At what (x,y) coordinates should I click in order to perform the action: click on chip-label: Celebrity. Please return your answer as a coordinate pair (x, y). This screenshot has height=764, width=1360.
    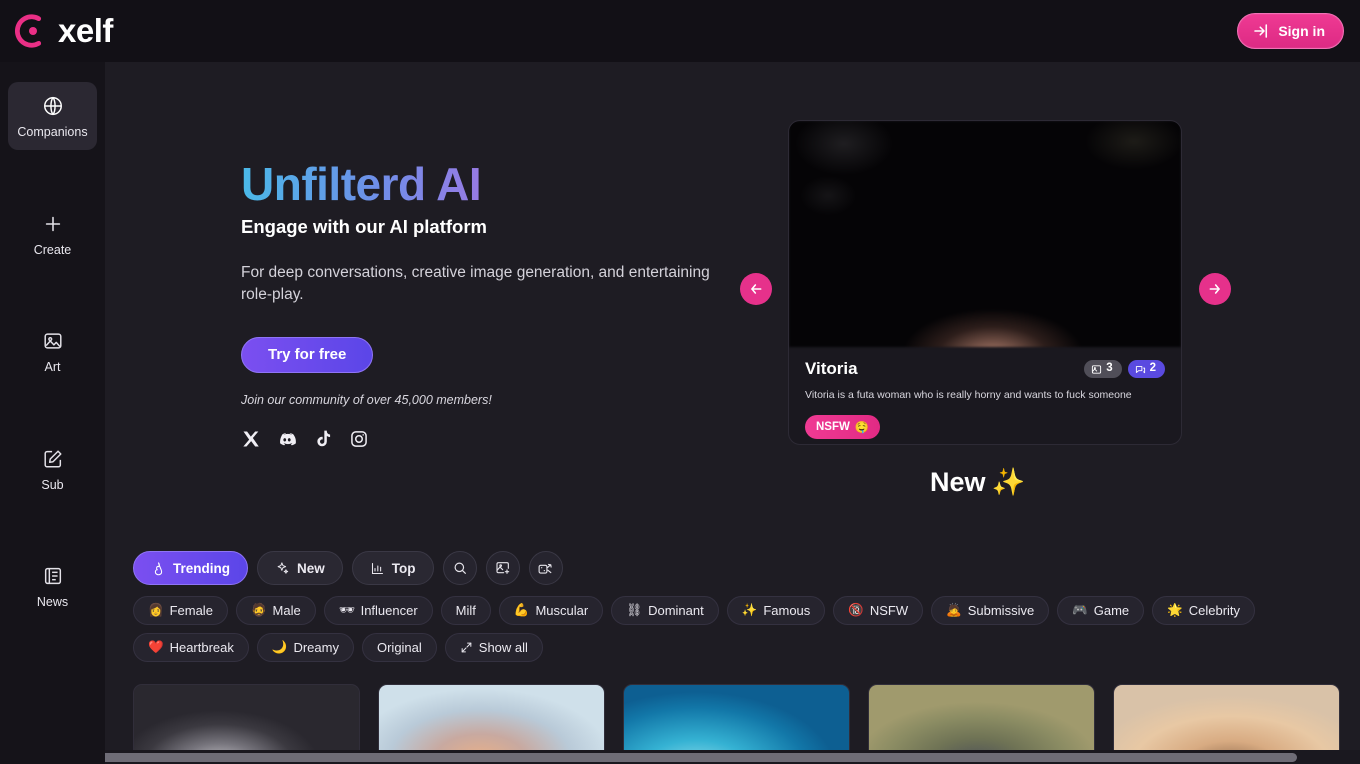
    Looking at the image, I should click on (1214, 610).